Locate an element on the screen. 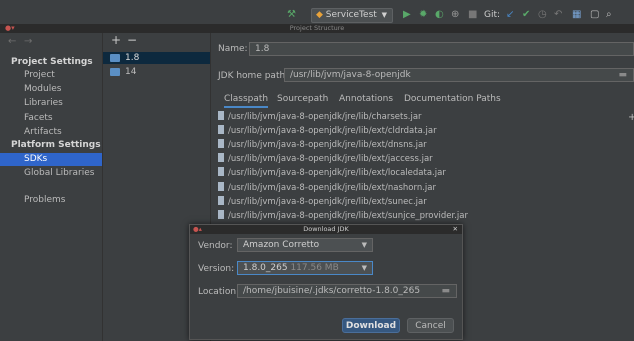 This screenshot has height=341, width=634. name-label: Name: is located at coordinates (233, 49).